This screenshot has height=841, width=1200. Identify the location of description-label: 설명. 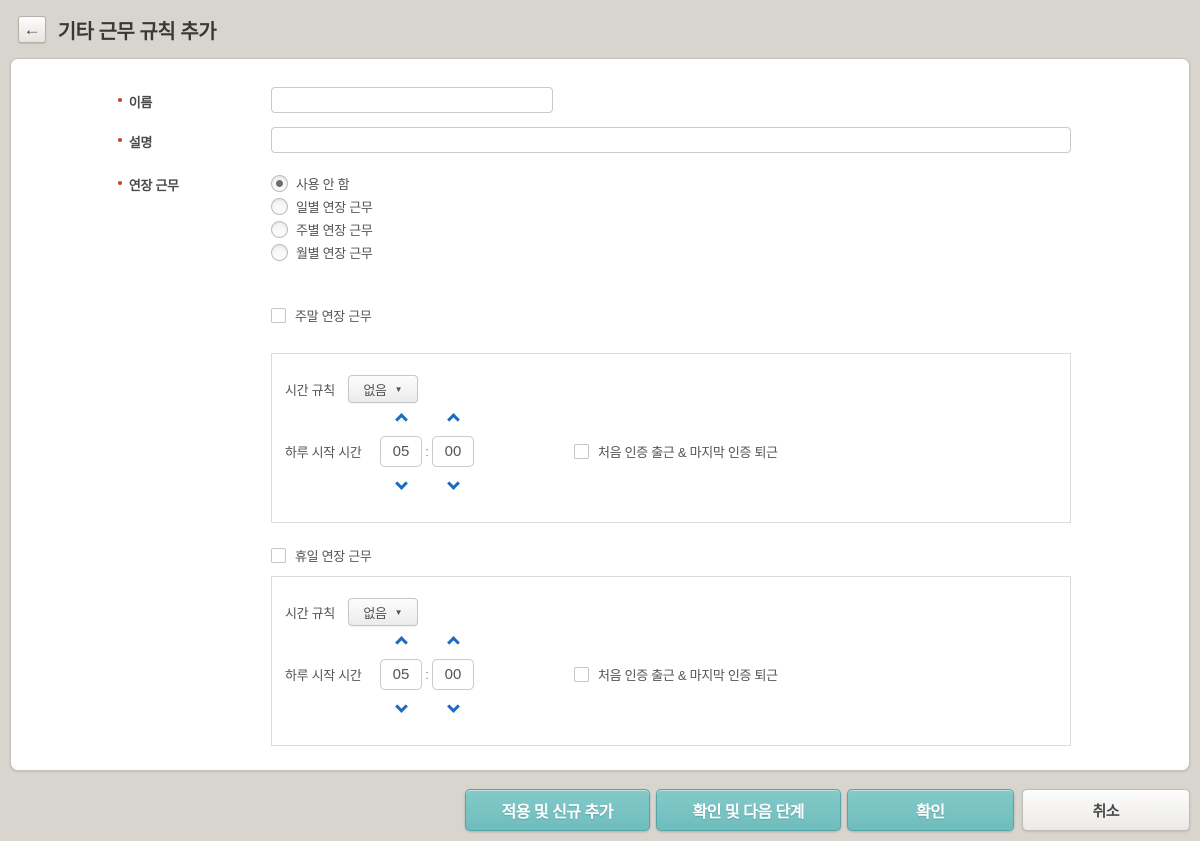
(141, 140).